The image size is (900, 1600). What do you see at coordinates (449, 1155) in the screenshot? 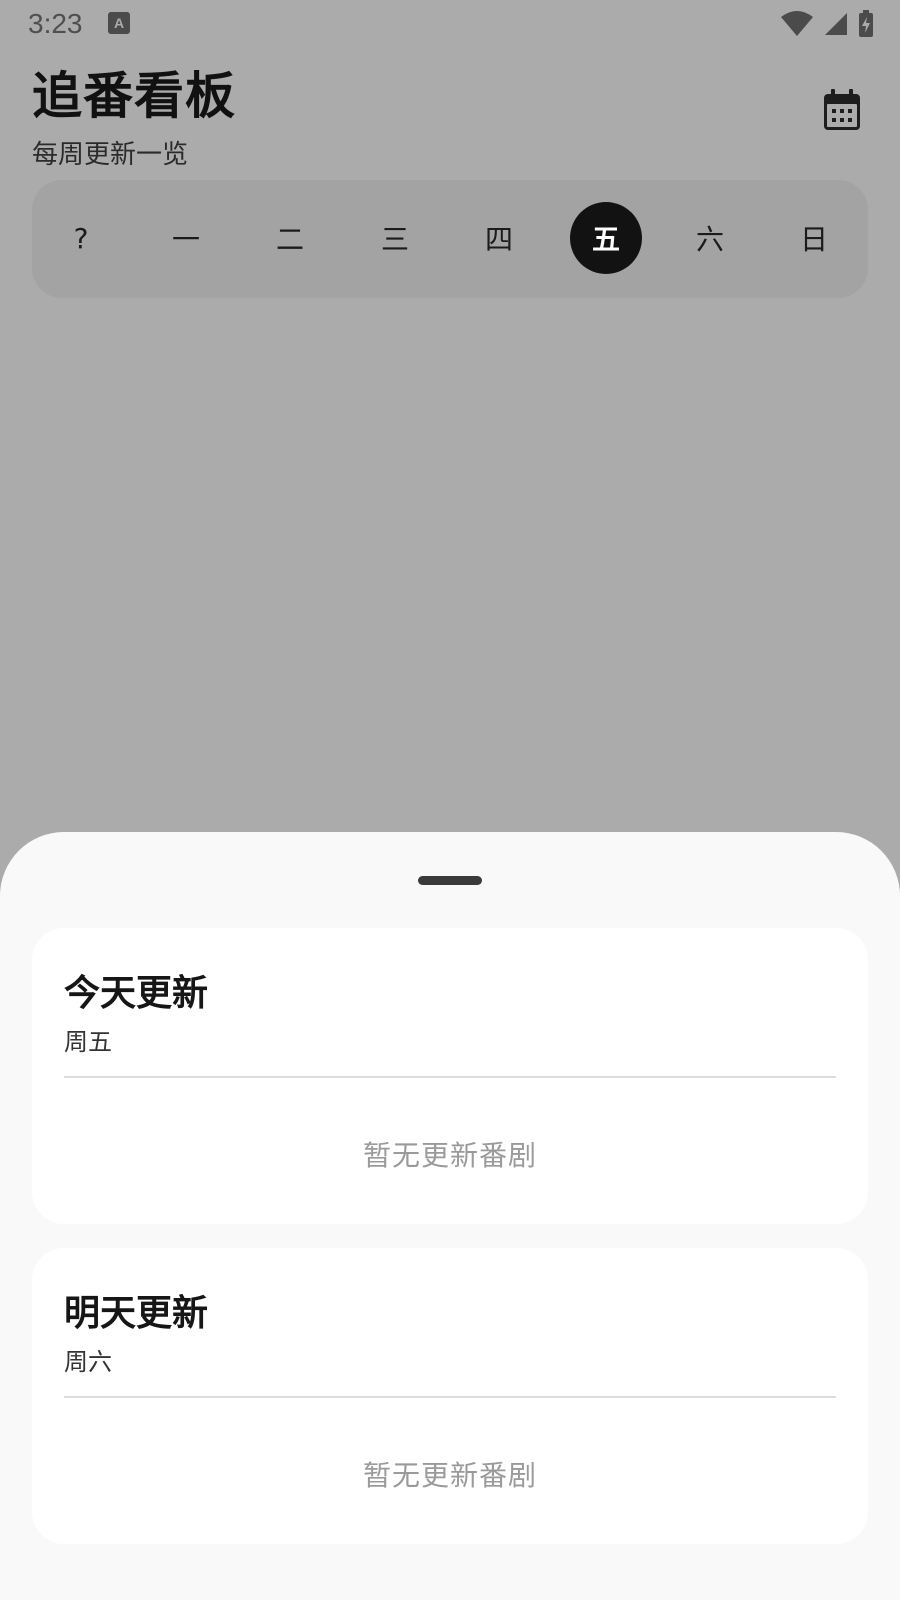
I see `today-empty-text: 暂无更新番剧` at bounding box center [449, 1155].